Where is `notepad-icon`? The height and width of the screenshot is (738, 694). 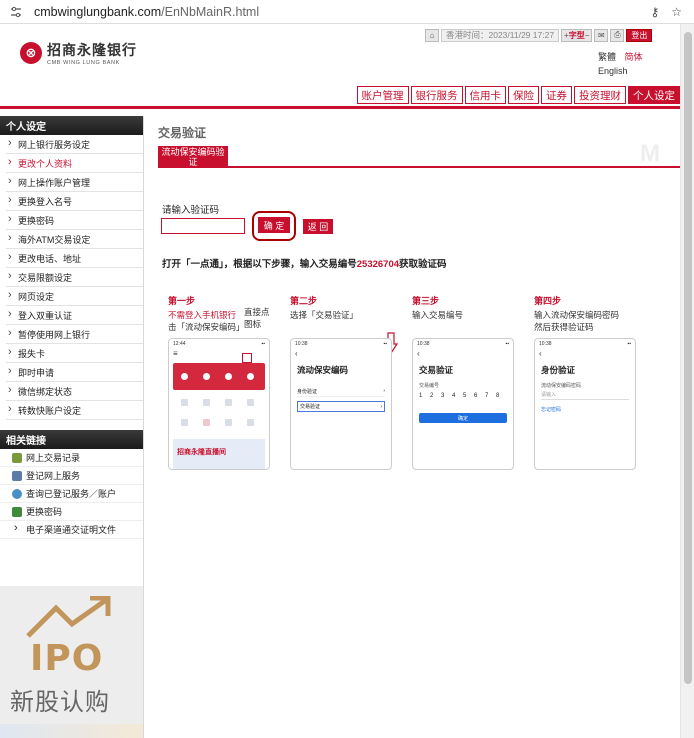
notepad-icon is located at coordinates (17, 458).